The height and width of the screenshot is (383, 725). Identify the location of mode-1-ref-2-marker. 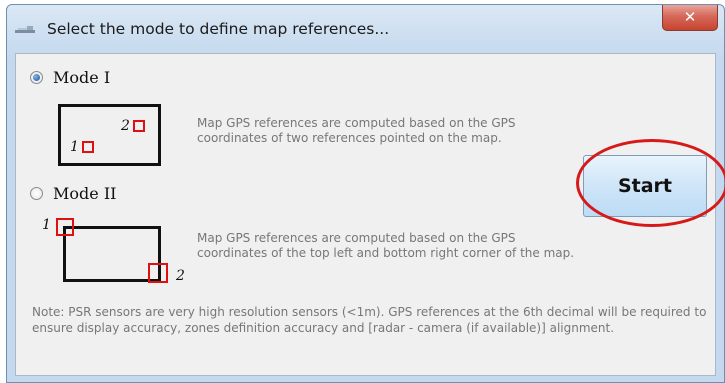
(139, 126).